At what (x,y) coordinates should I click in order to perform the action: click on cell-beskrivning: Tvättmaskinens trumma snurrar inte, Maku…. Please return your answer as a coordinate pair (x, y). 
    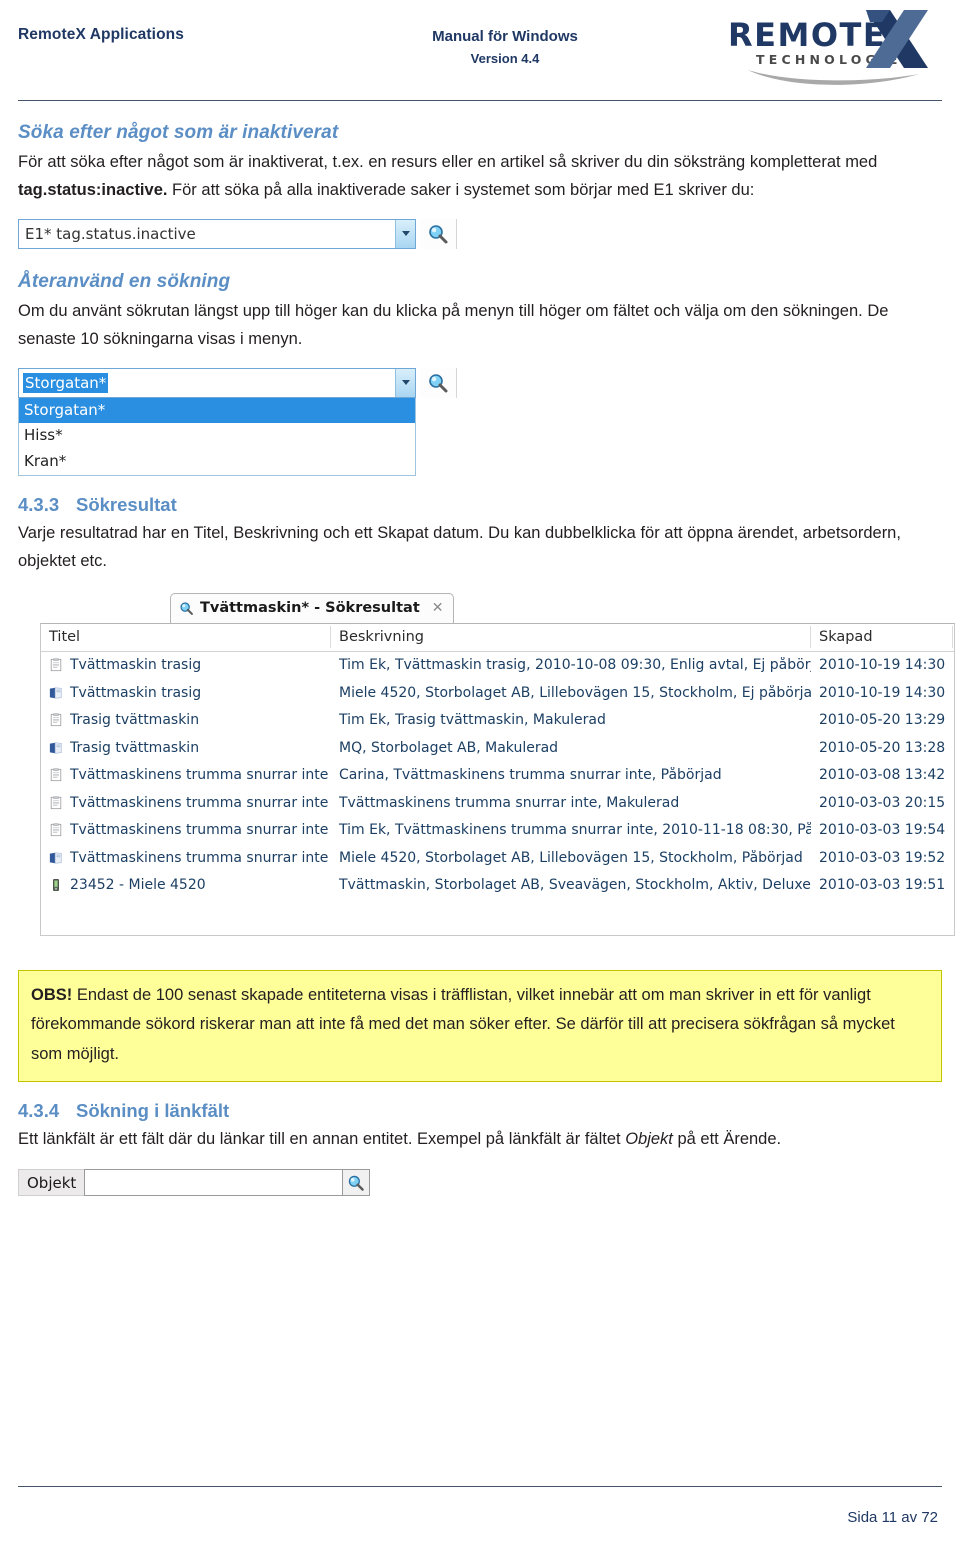
    Looking at the image, I should click on (571, 803).